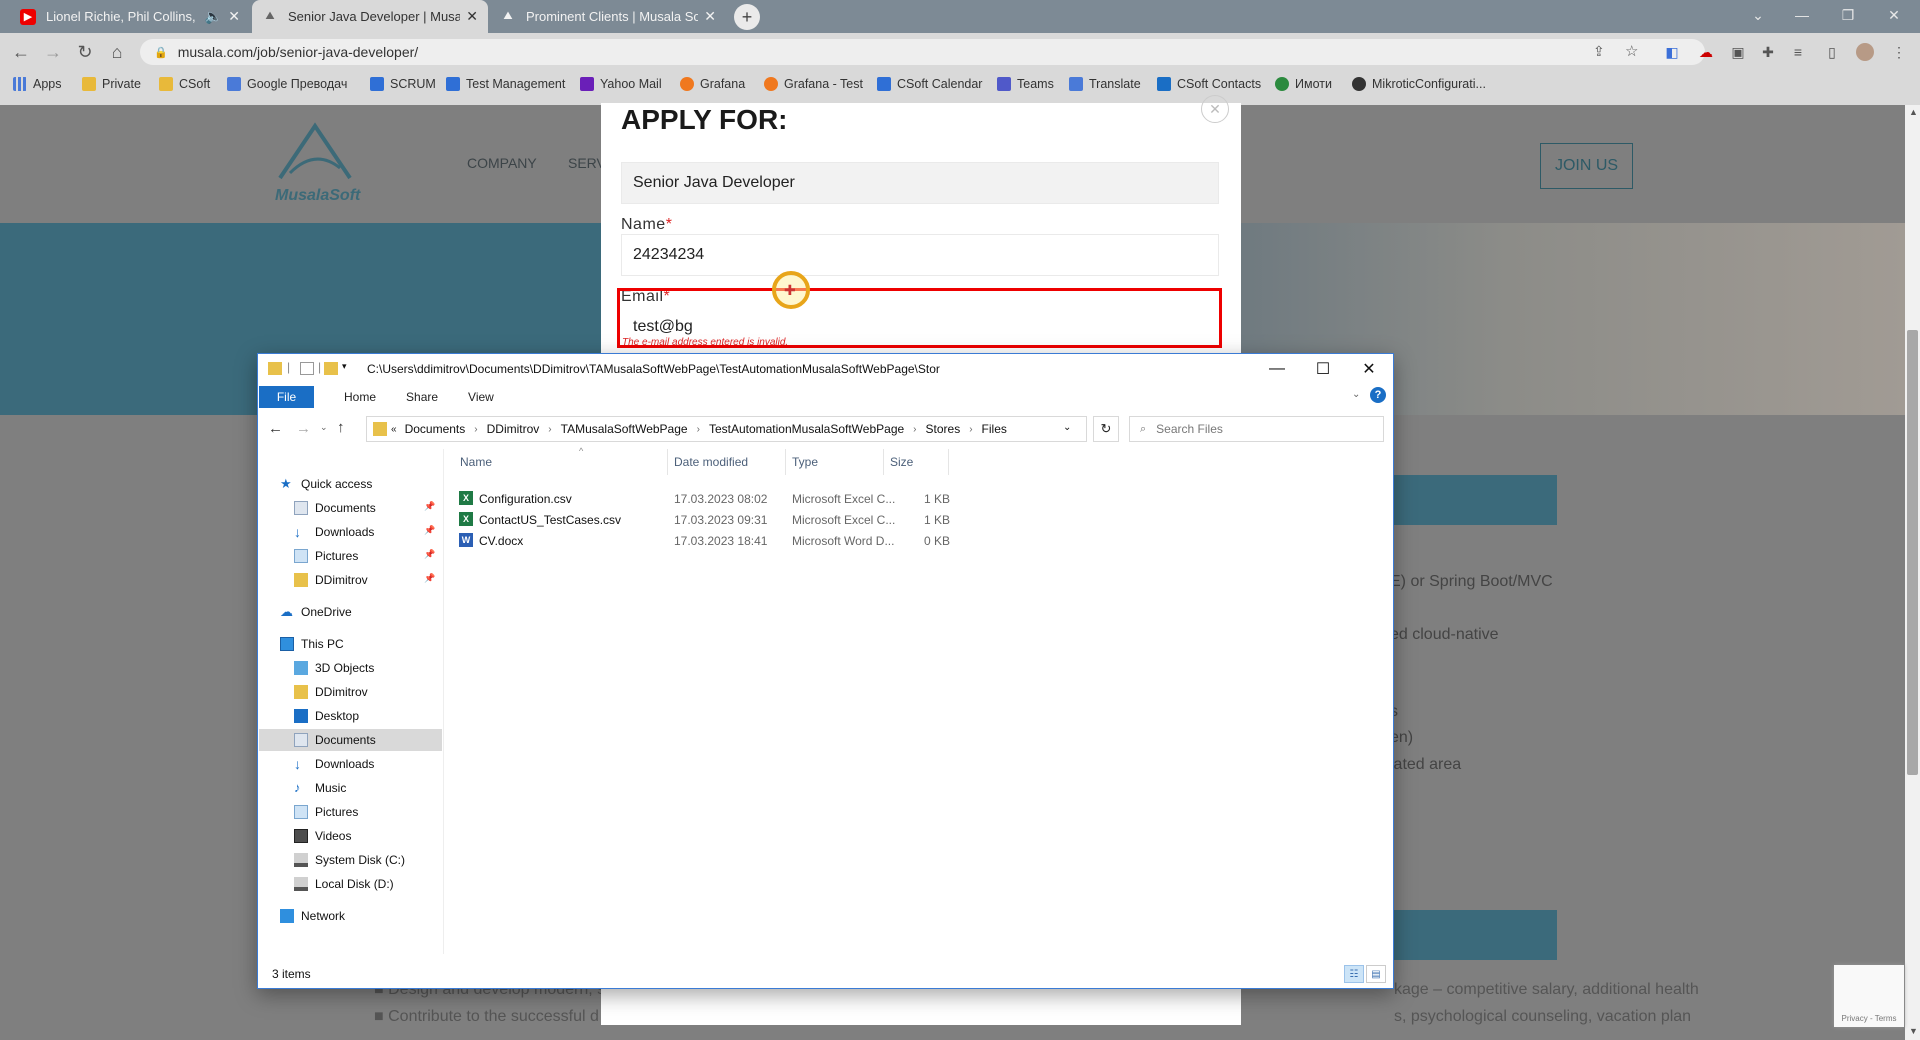 Image resolution: width=1920 pixels, height=1040 pixels. What do you see at coordinates (307, 368) in the screenshot?
I see `properties-icon` at bounding box center [307, 368].